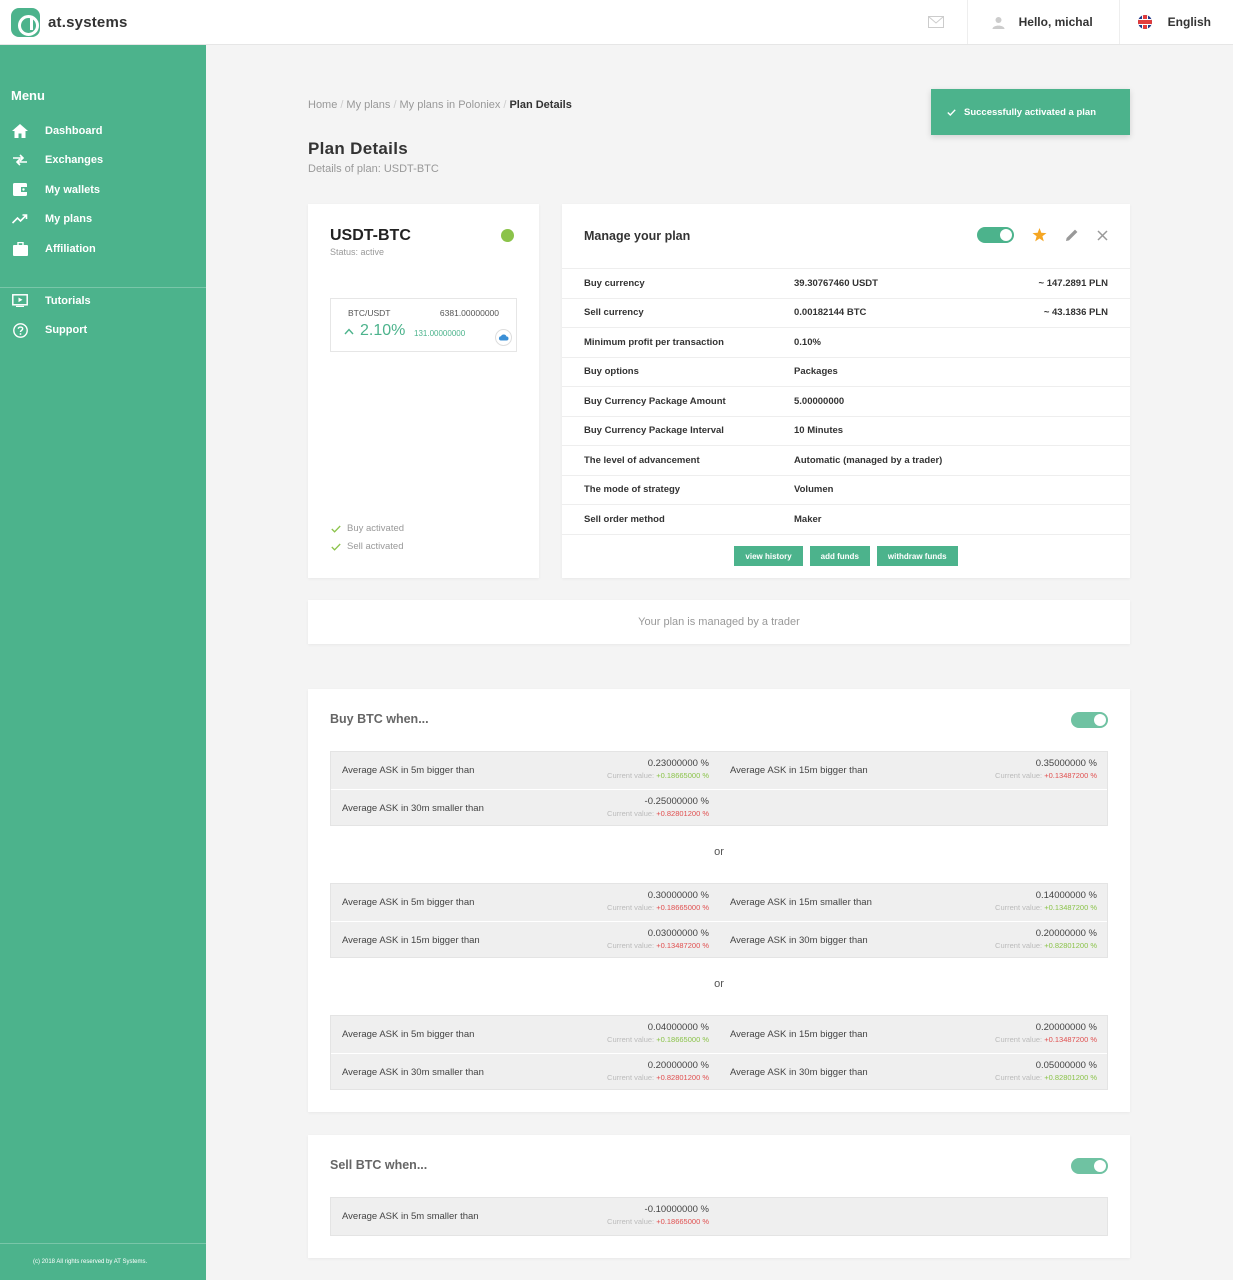 Image resolution: width=1233 pixels, height=1280 pixels. I want to click on breadcrumb-home: Home, so click(322, 105).